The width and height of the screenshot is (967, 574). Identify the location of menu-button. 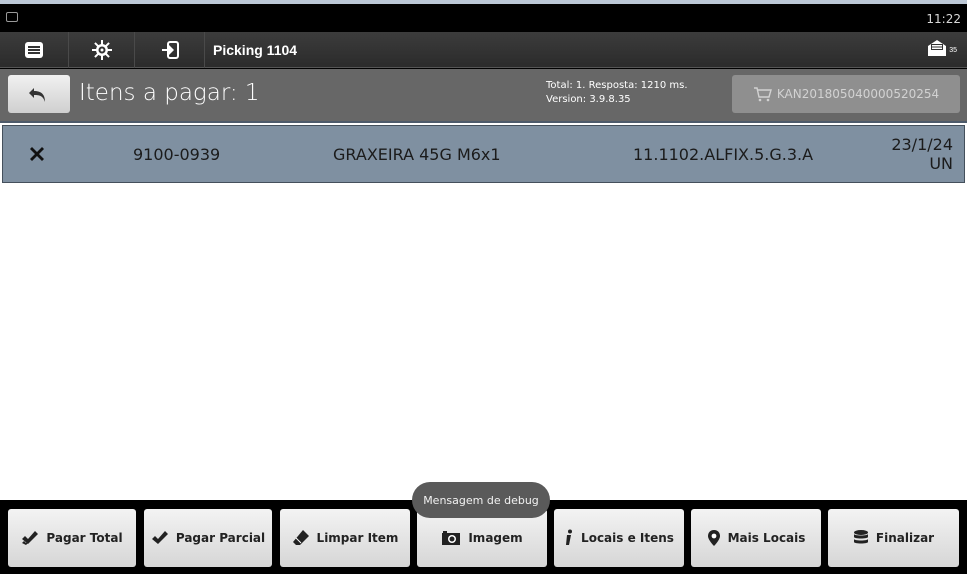
(34, 50).